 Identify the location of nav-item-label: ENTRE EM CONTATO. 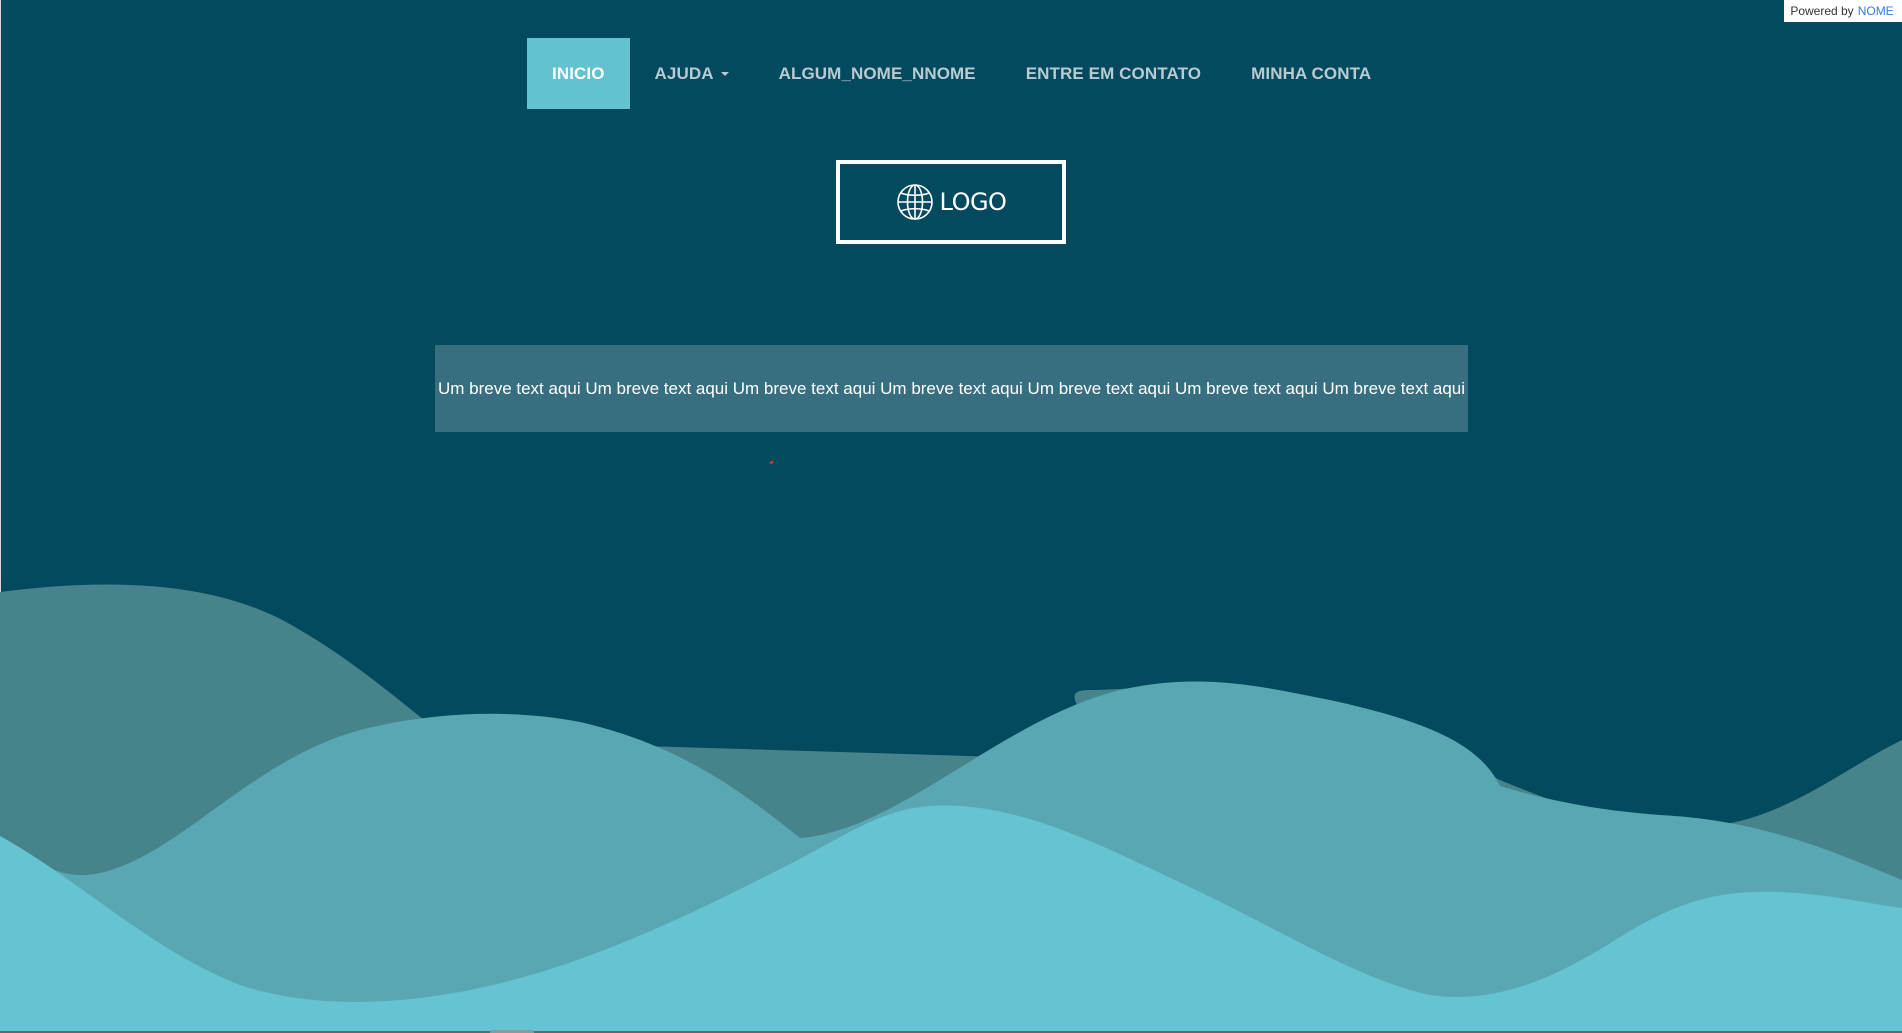
(1113, 73).